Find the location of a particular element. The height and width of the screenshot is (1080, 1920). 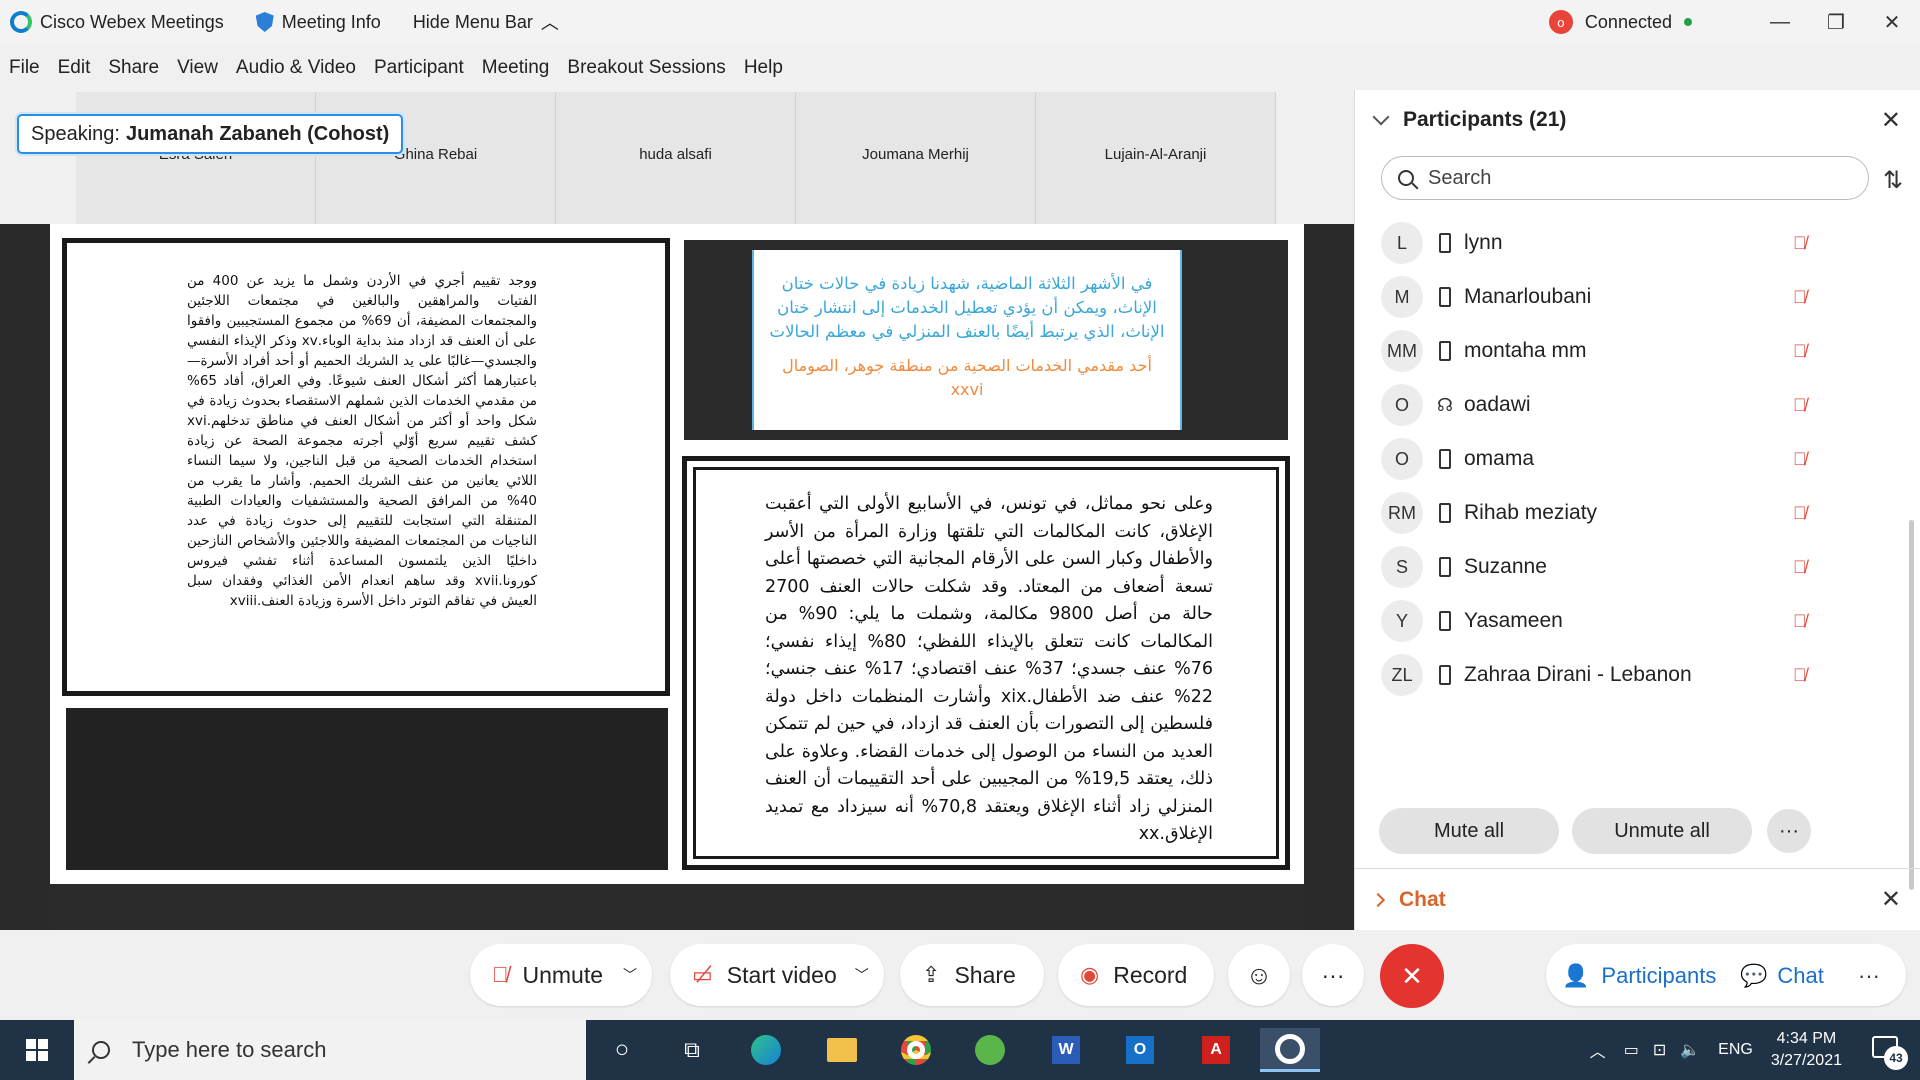

menu-view: View is located at coordinates (197, 68).